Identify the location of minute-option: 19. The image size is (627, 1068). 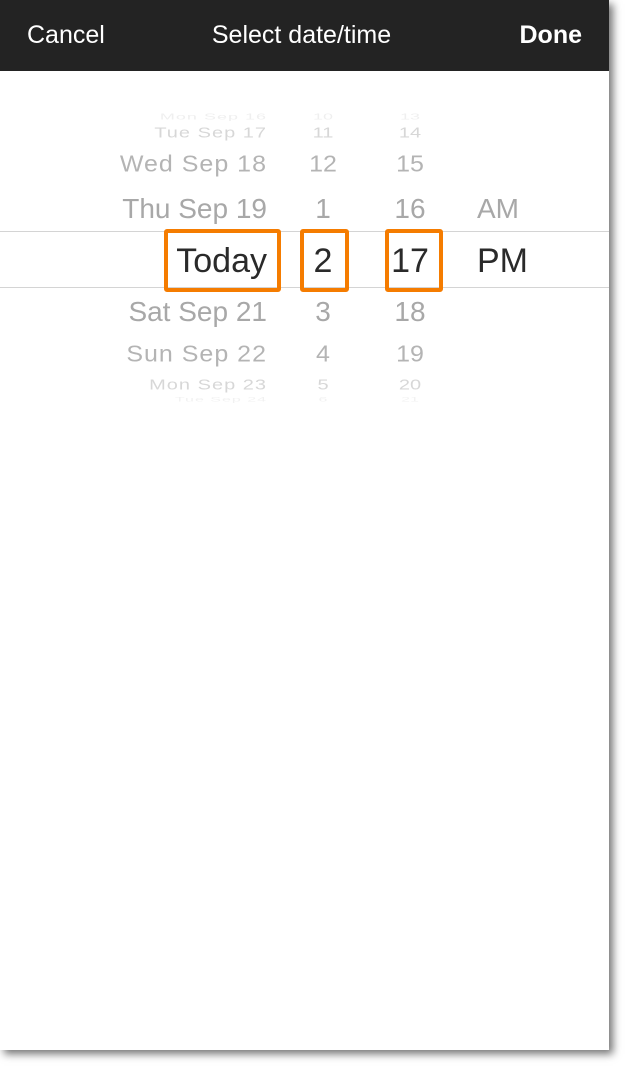
(410, 354).